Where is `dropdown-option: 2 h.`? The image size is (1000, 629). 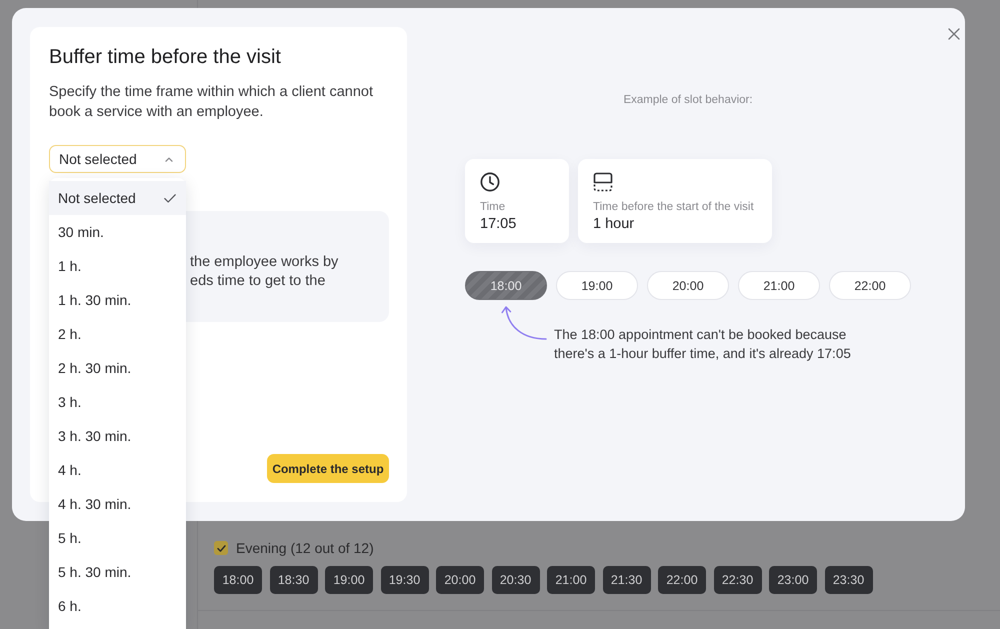
dropdown-option: 2 h. is located at coordinates (117, 334).